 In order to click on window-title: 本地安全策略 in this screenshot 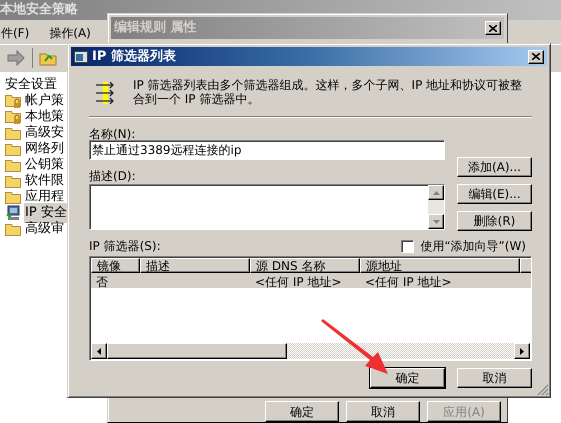, I will do `click(39, 10)`.